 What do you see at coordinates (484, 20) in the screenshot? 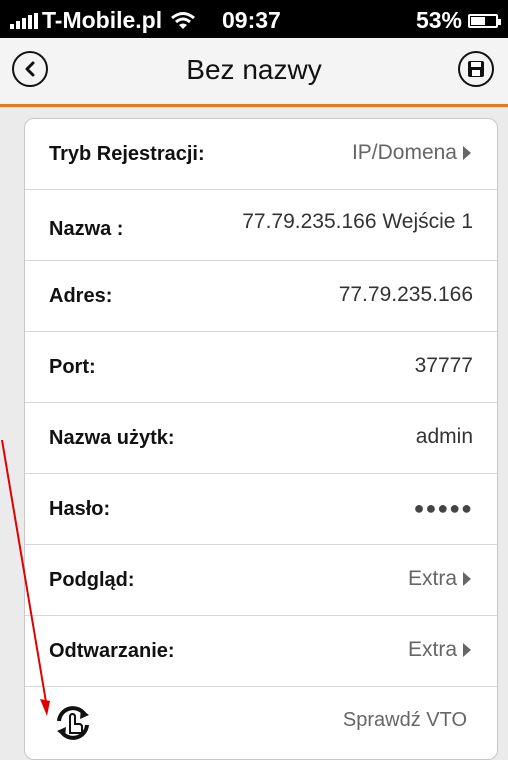
I see `battery-icon` at bounding box center [484, 20].